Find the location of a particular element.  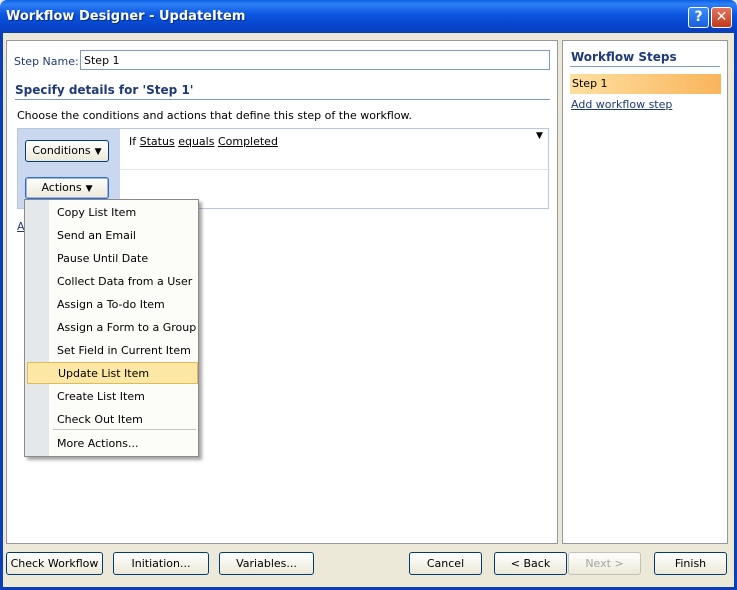

menu-item-copy-list-item: Copy List Item is located at coordinates (112, 213).